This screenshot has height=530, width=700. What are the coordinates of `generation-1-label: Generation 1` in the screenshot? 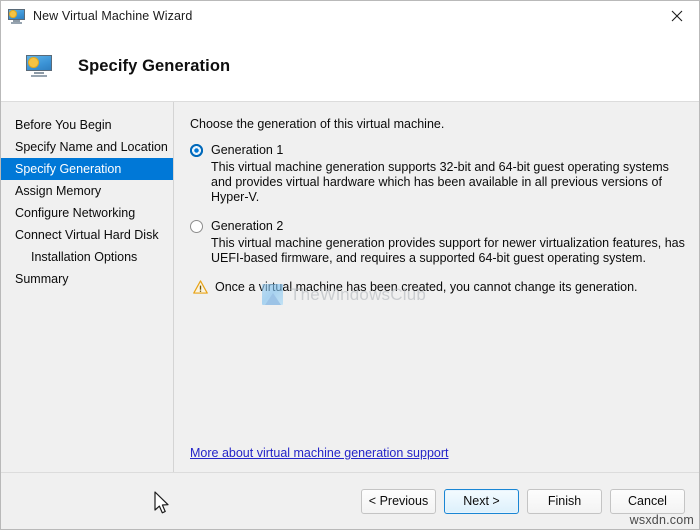 It's located at (247, 150).